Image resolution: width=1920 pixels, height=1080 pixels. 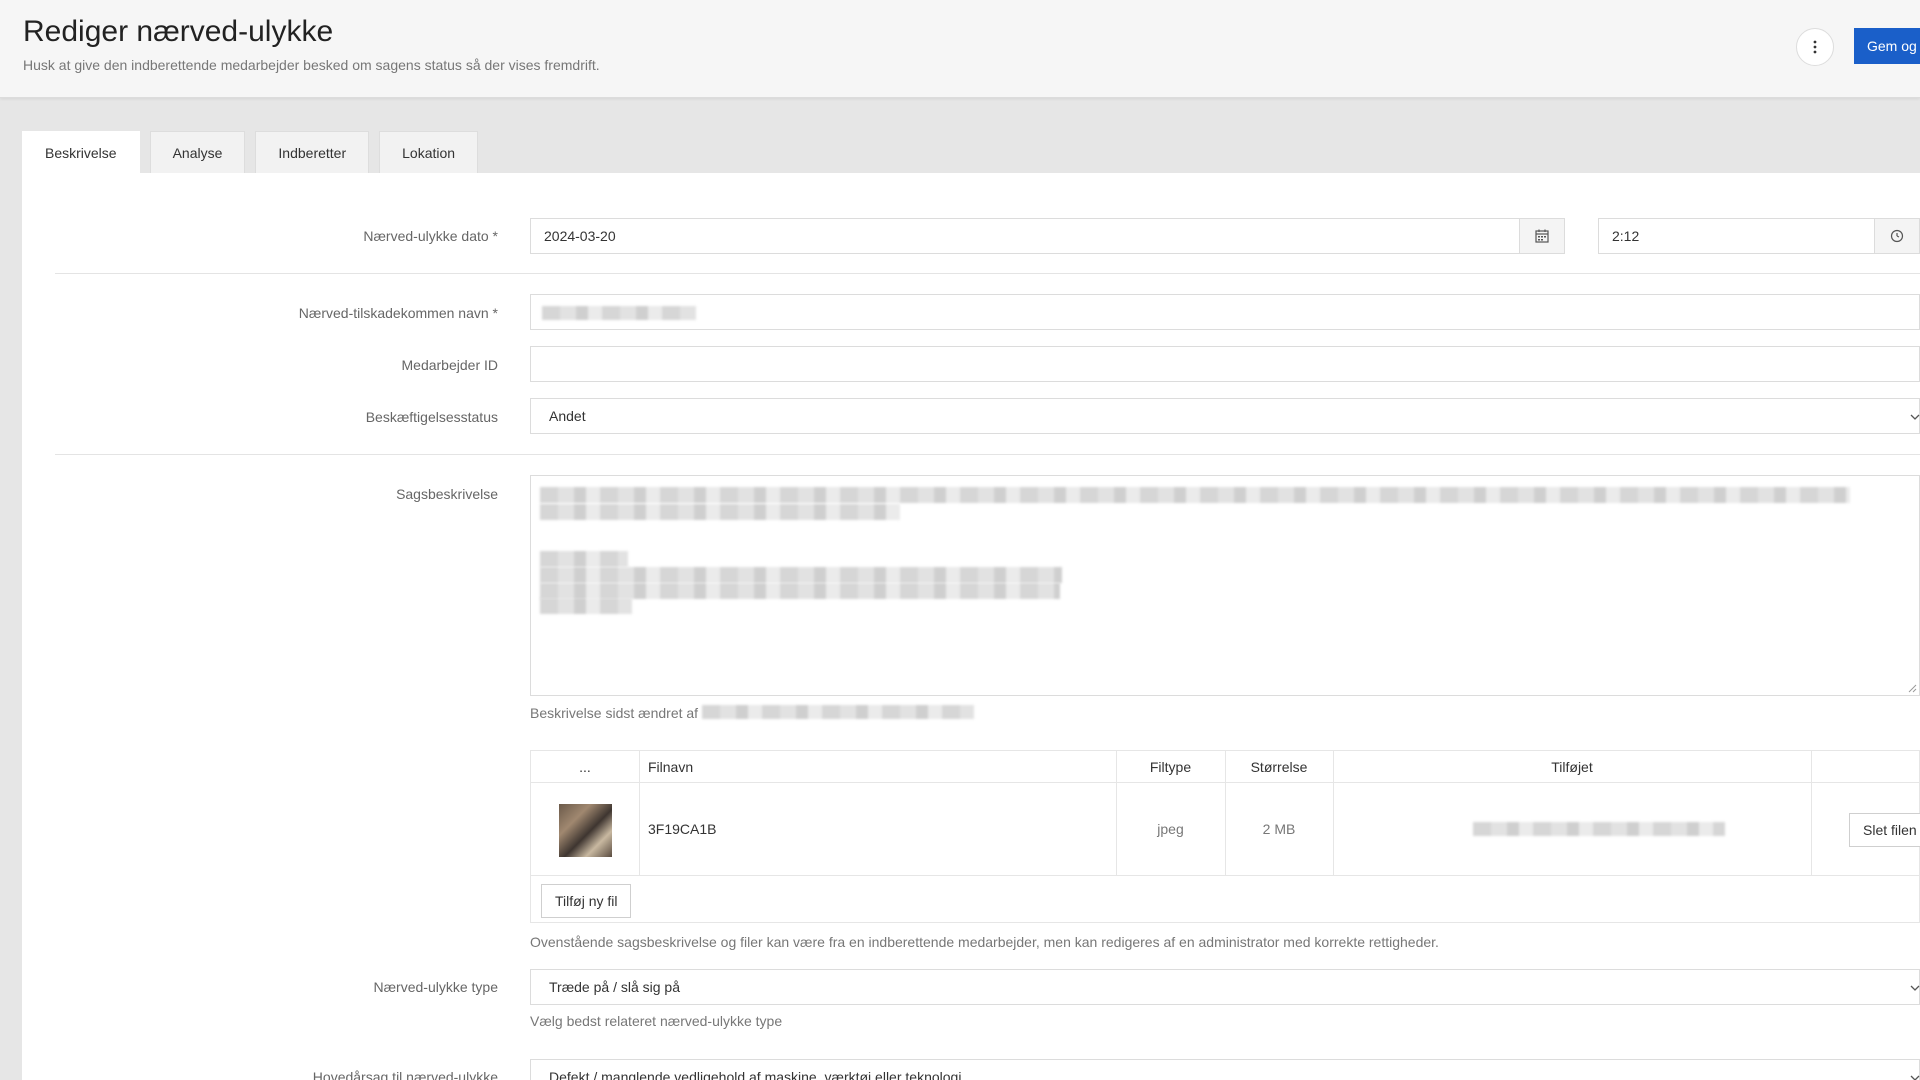 I want to click on column-header-filename: Filnavn, so click(x=671, y=767).